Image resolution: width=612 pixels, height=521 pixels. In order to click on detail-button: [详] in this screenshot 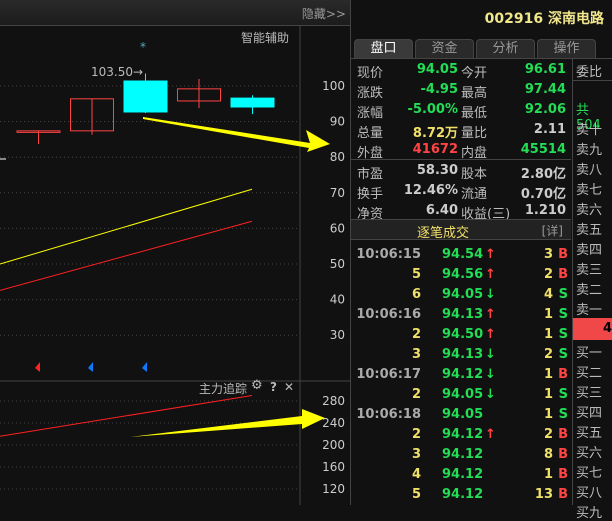, I will do `click(552, 230)`.